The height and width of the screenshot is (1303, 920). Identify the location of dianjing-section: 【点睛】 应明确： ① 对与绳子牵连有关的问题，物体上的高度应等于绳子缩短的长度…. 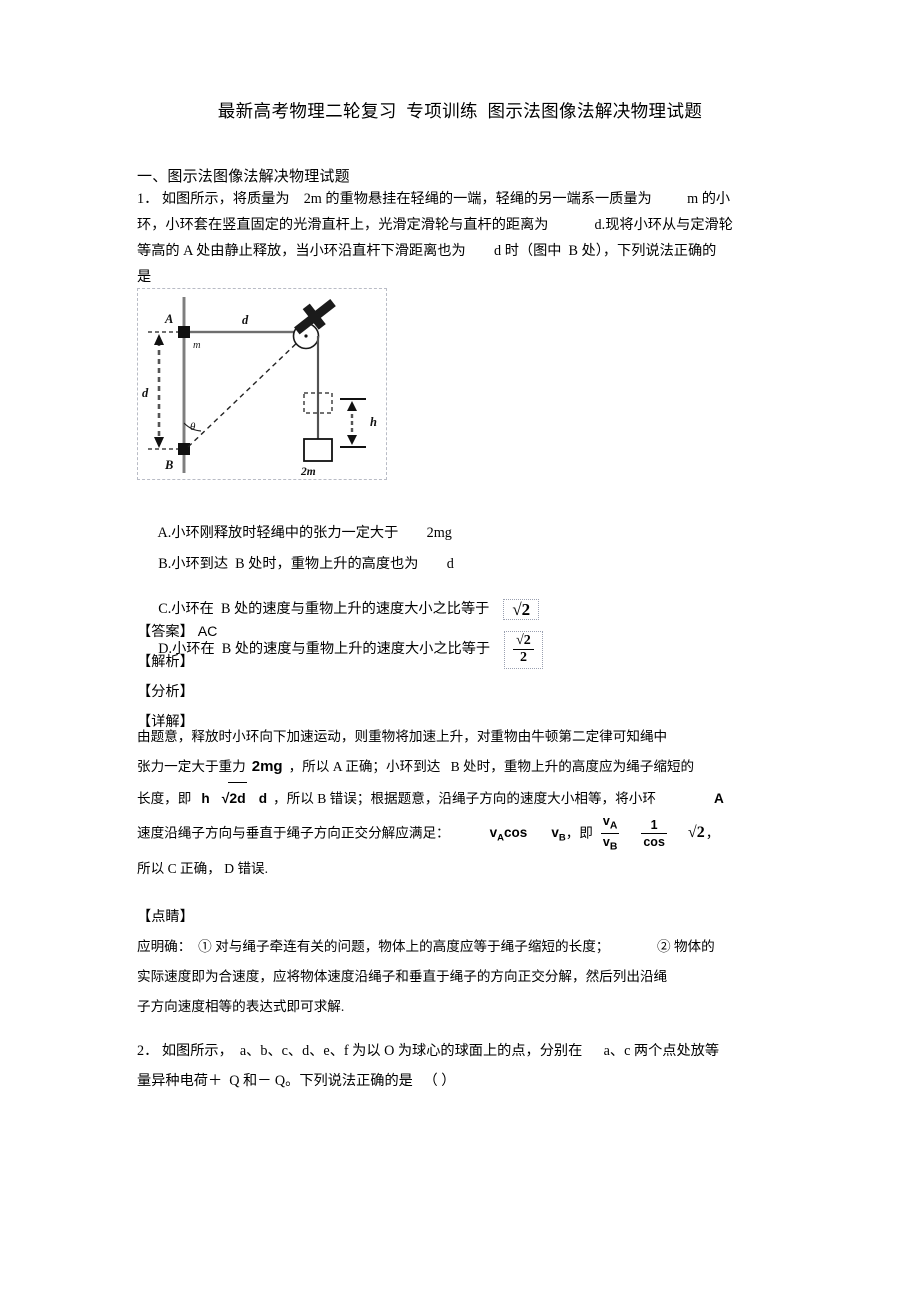
(464, 962).